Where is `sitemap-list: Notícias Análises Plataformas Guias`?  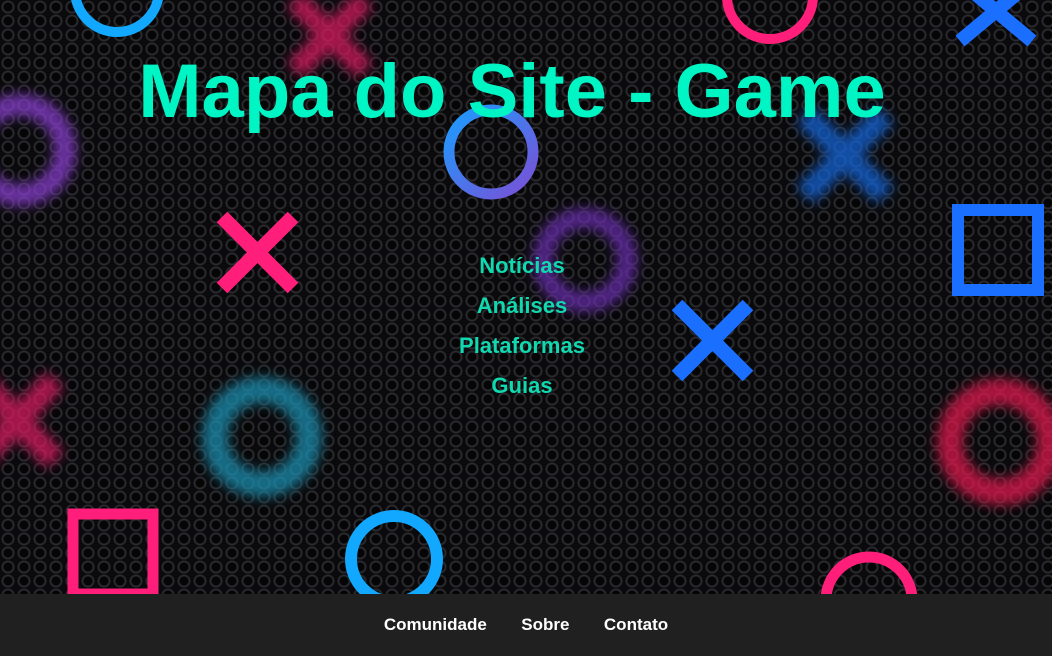 sitemap-list: Notícias Análises Plataformas Guias is located at coordinates (522, 330).